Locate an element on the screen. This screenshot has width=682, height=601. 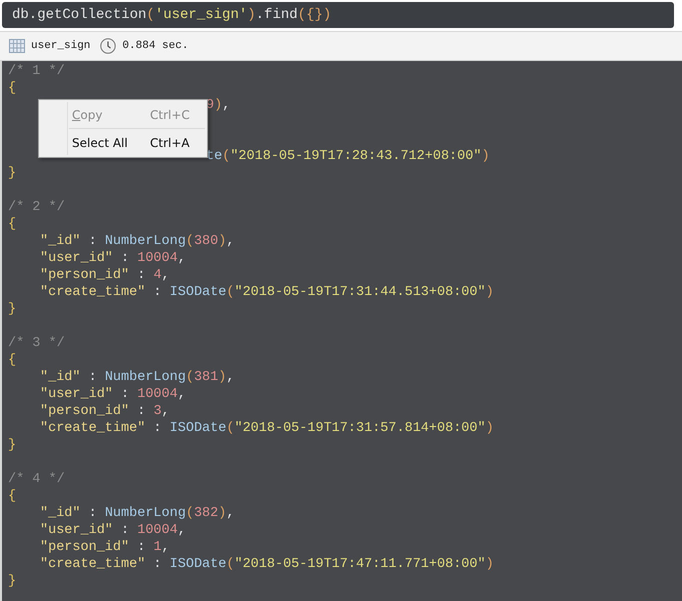
collection-name: user_sign is located at coordinates (60, 46).